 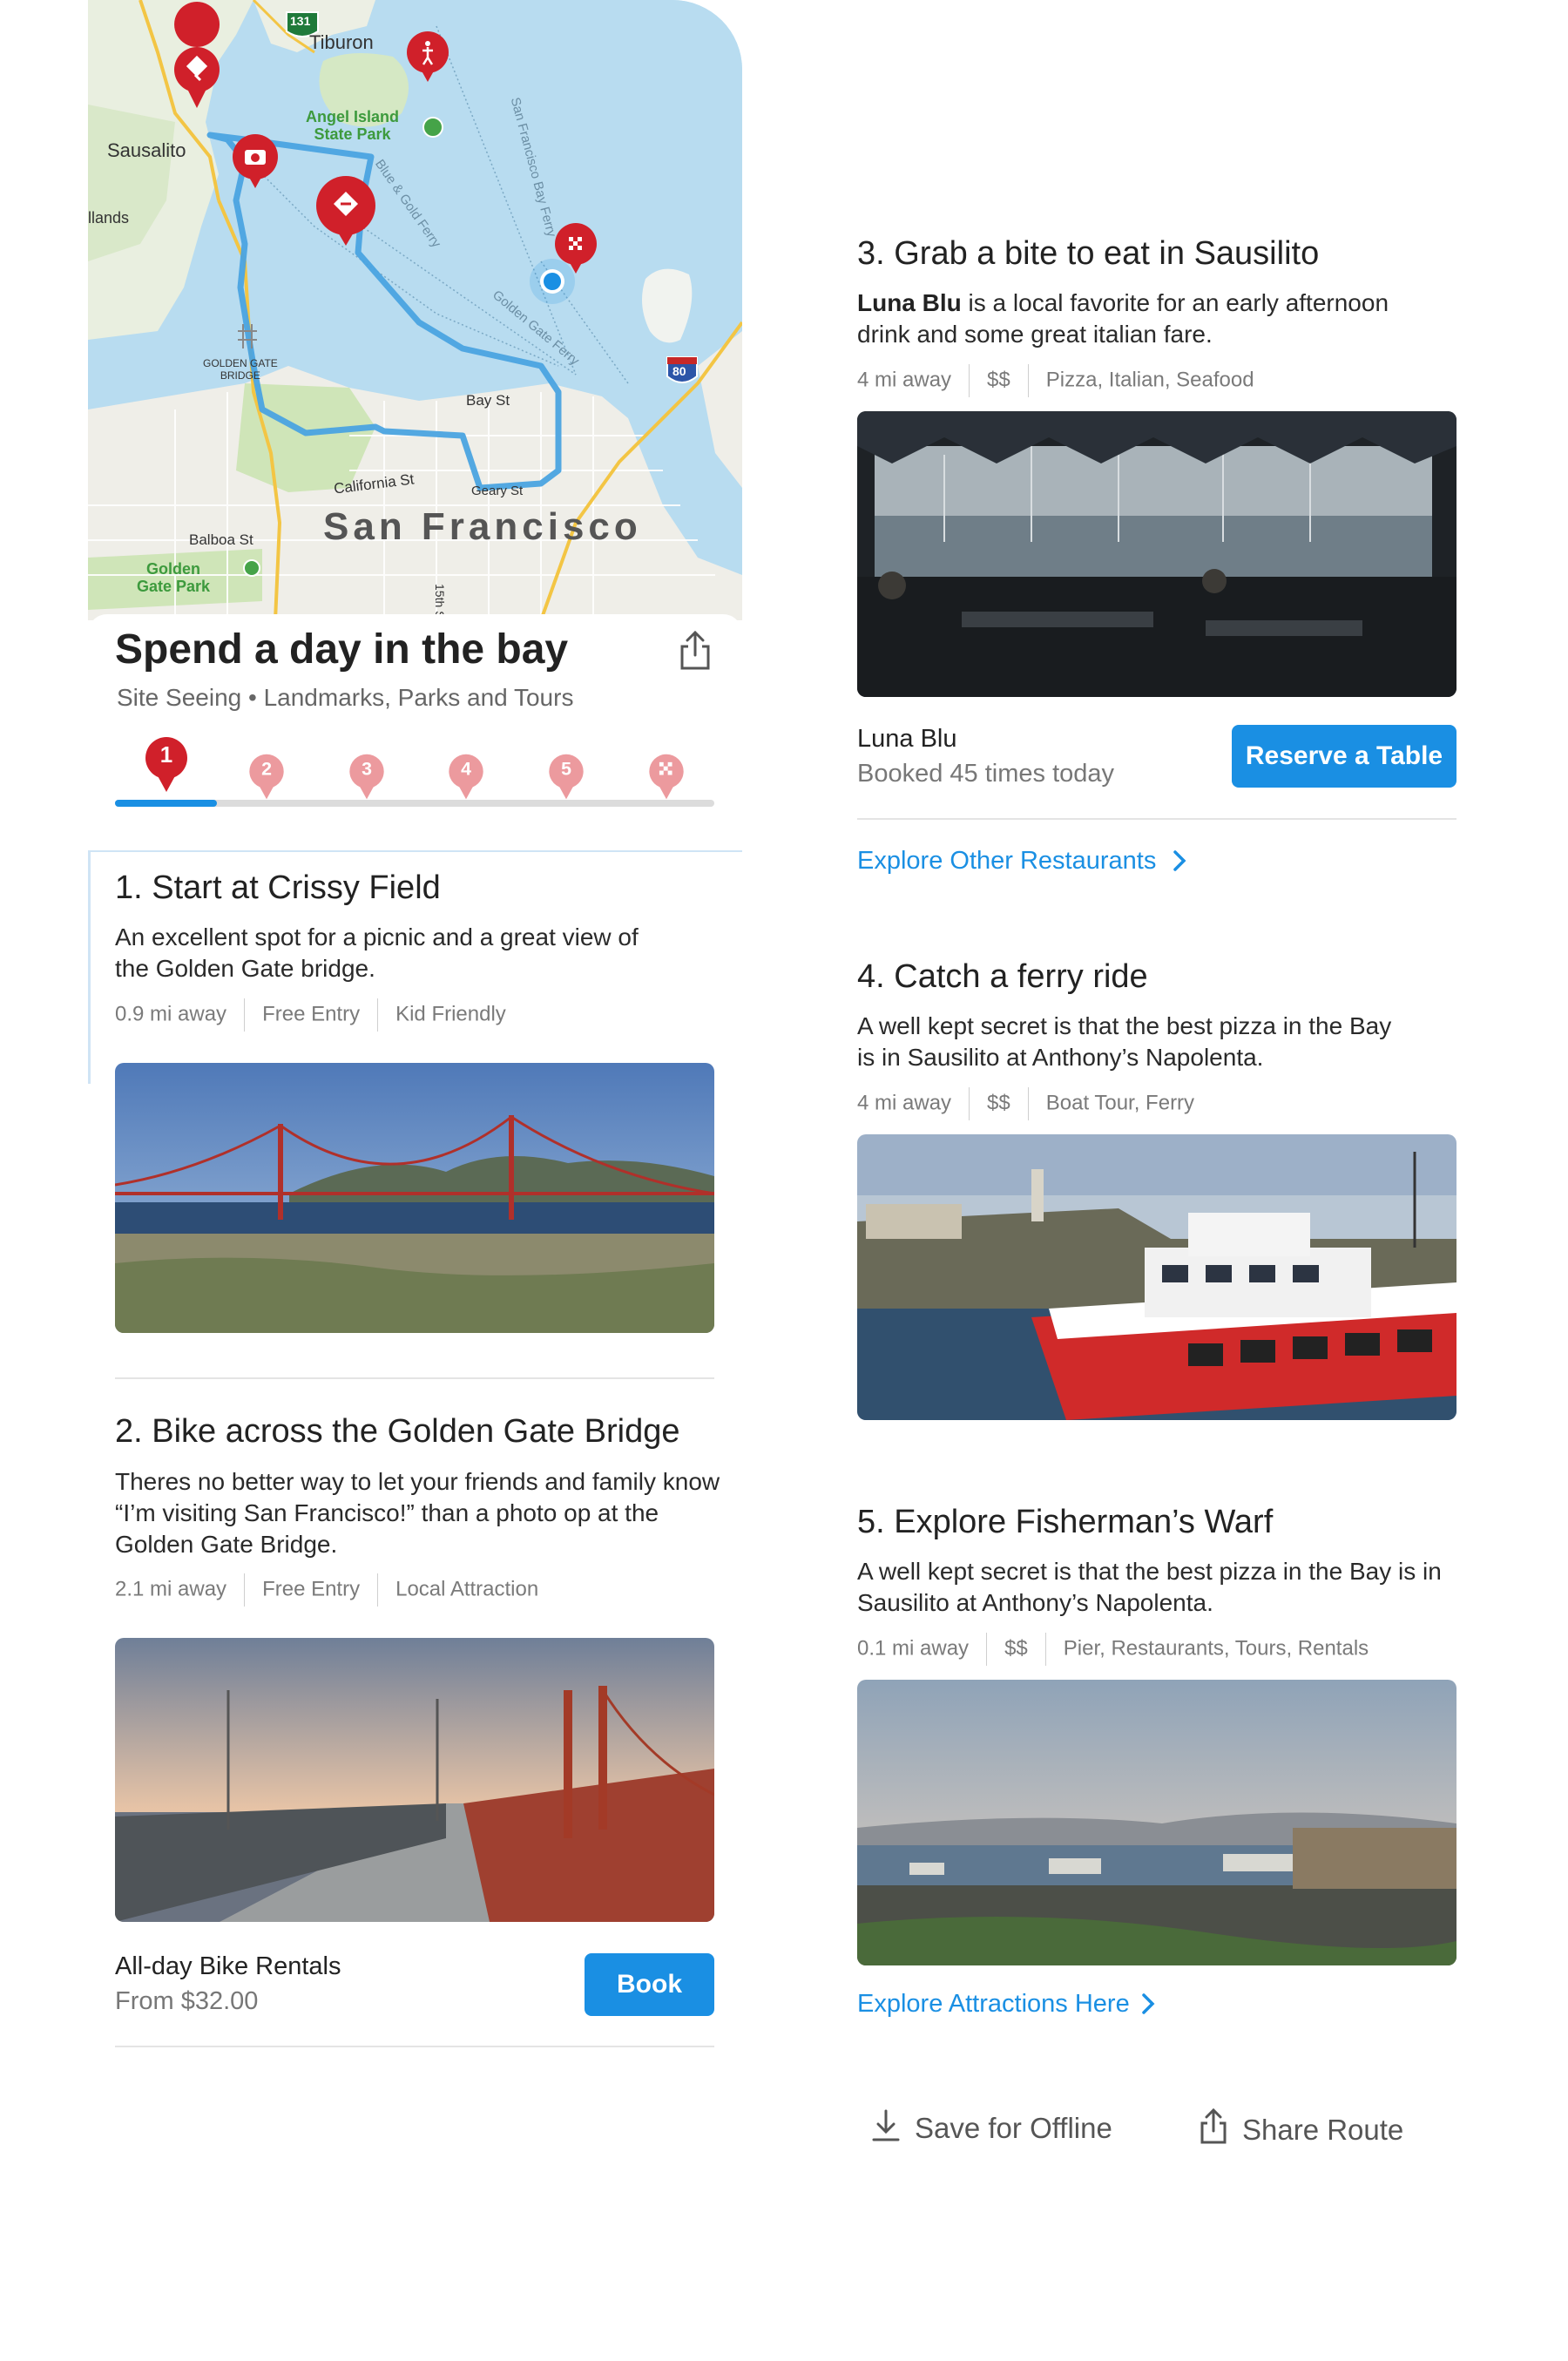 I want to click on stop-2-offer-name: All-day Bike Rentals, so click(x=228, y=1966).